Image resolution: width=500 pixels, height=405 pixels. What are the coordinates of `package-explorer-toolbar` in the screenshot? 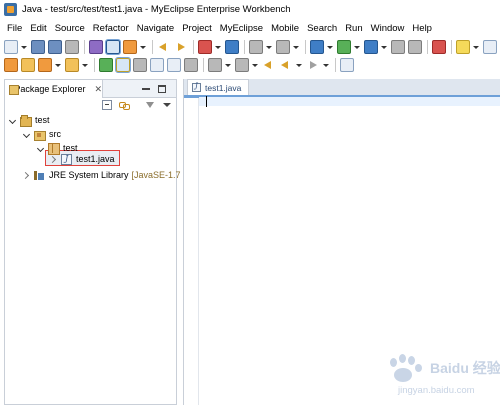 It's located at (90, 105).